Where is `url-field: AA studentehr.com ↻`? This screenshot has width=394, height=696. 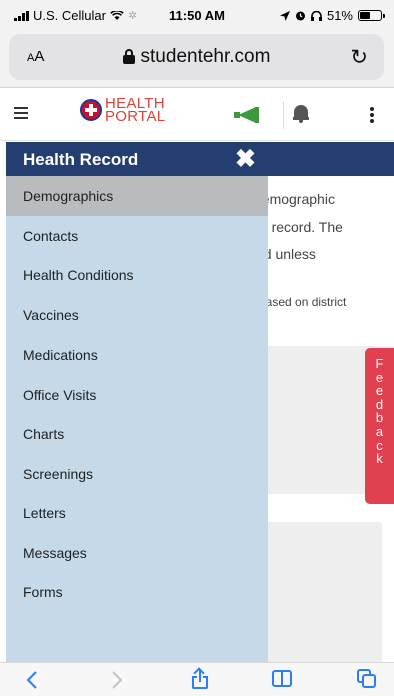 url-field: AA studentehr.com ↻ is located at coordinates (196, 57).